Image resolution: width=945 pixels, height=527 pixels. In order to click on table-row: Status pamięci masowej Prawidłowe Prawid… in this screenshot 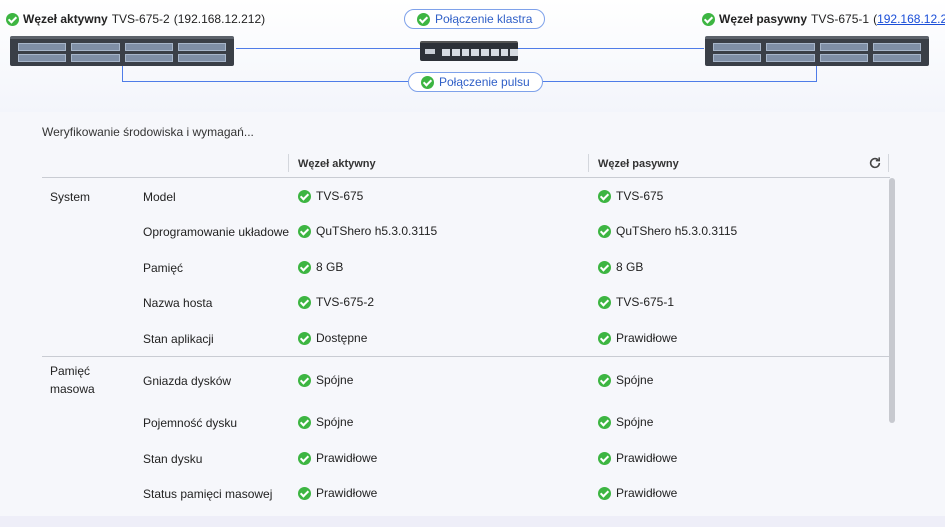, I will do `click(466, 494)`.